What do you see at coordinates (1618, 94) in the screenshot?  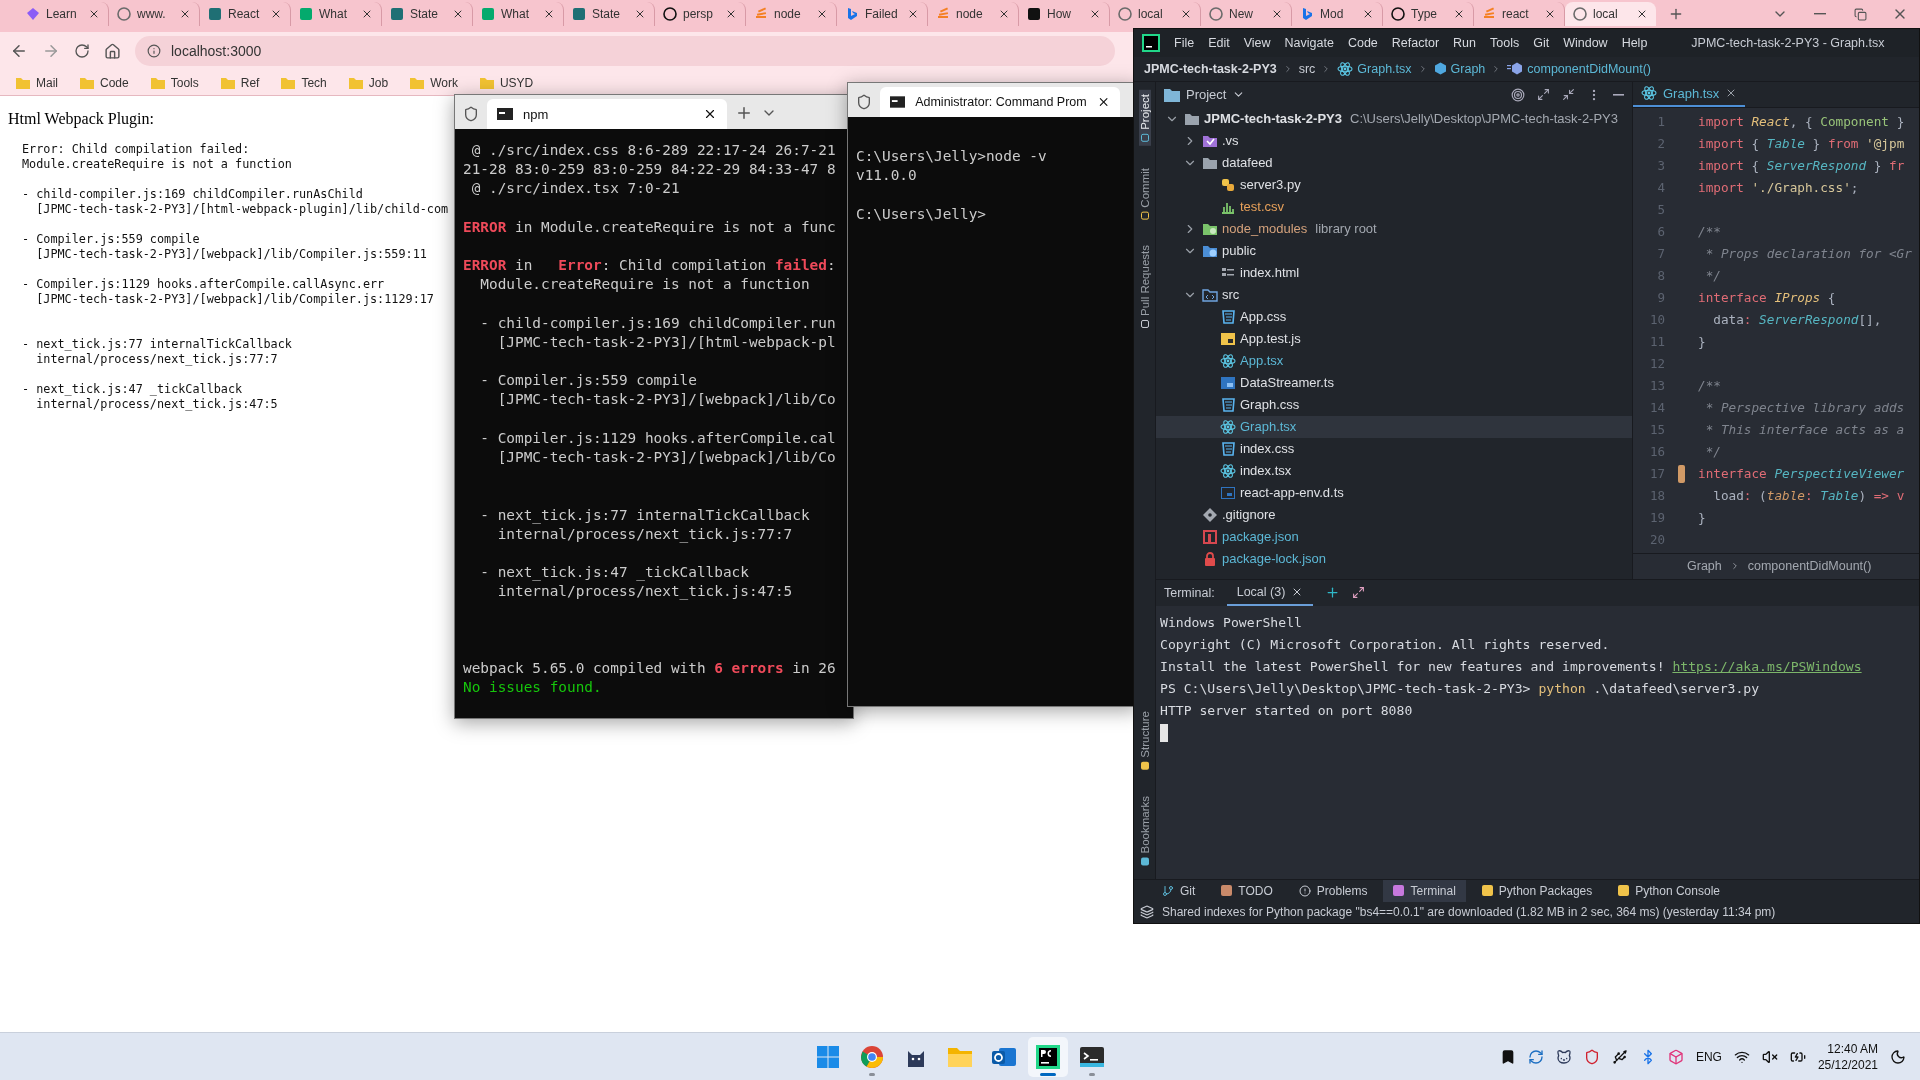 I see `hide-icon` at bounding box center [1618, 94].